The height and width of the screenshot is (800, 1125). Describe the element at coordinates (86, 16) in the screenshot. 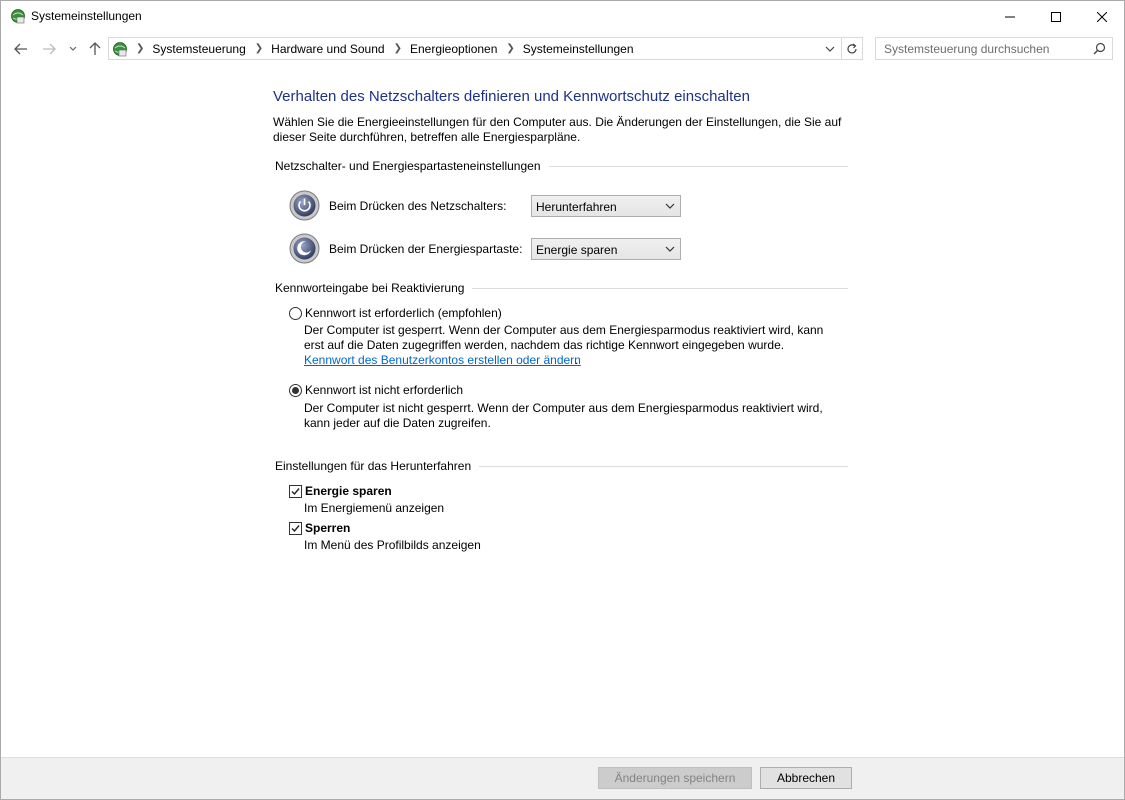

I see `window-title: Systemeinstellungen` at that location.